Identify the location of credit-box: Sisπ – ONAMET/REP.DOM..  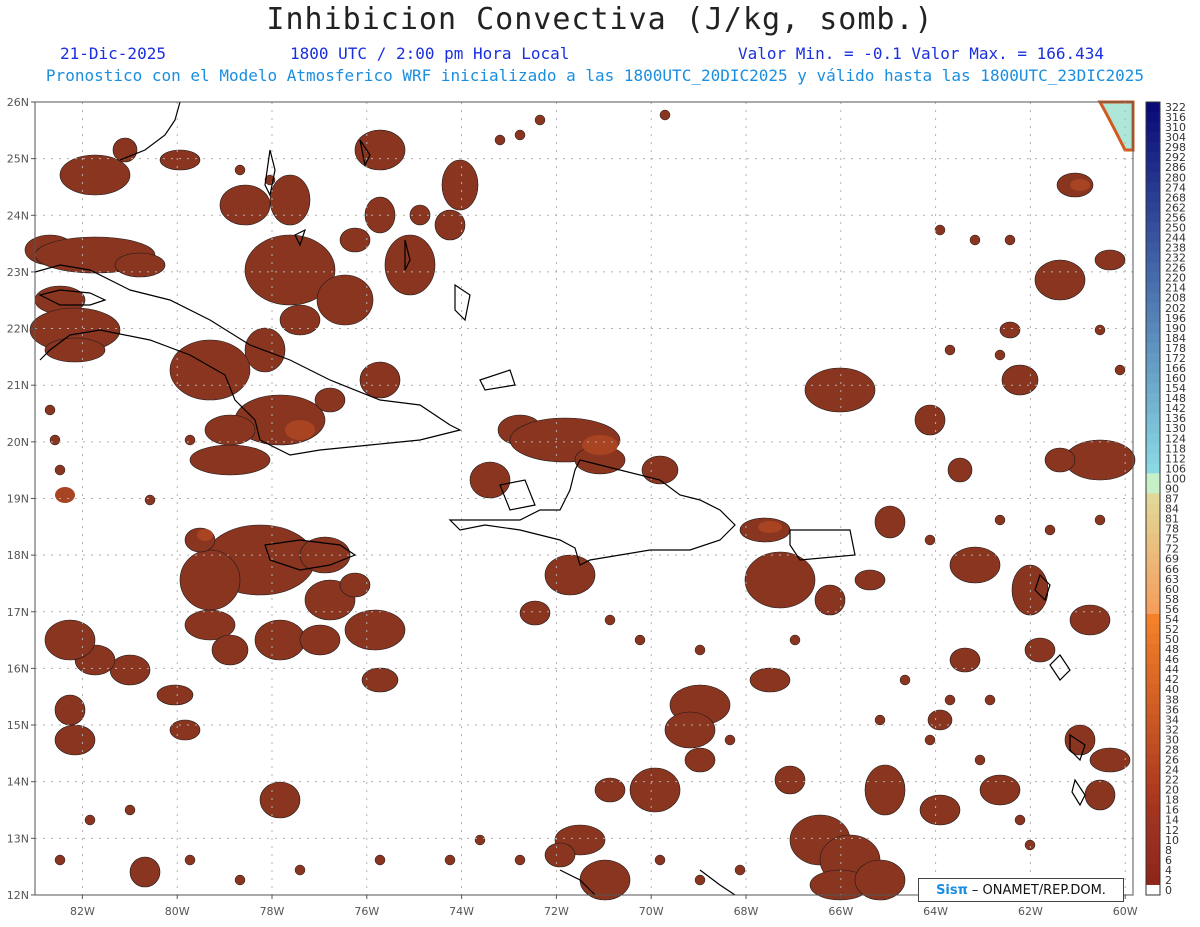
(1021, 890).